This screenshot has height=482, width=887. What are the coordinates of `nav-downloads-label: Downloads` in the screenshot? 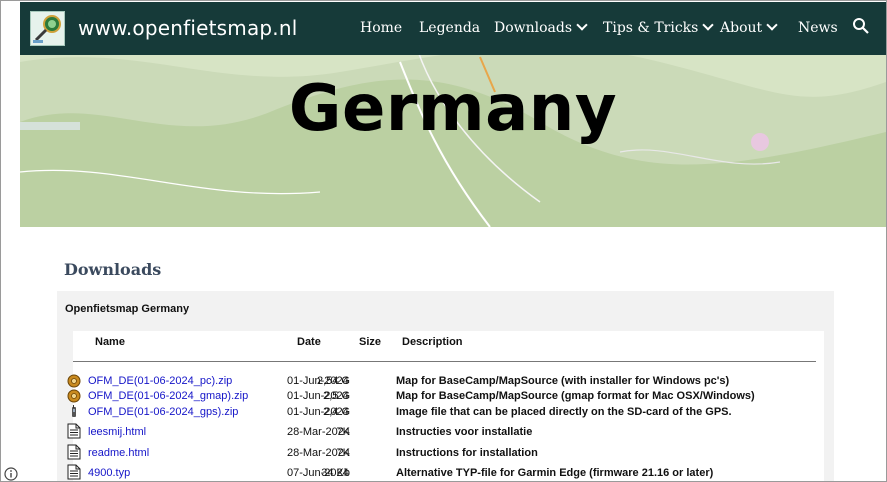 It's located at (533, 28).